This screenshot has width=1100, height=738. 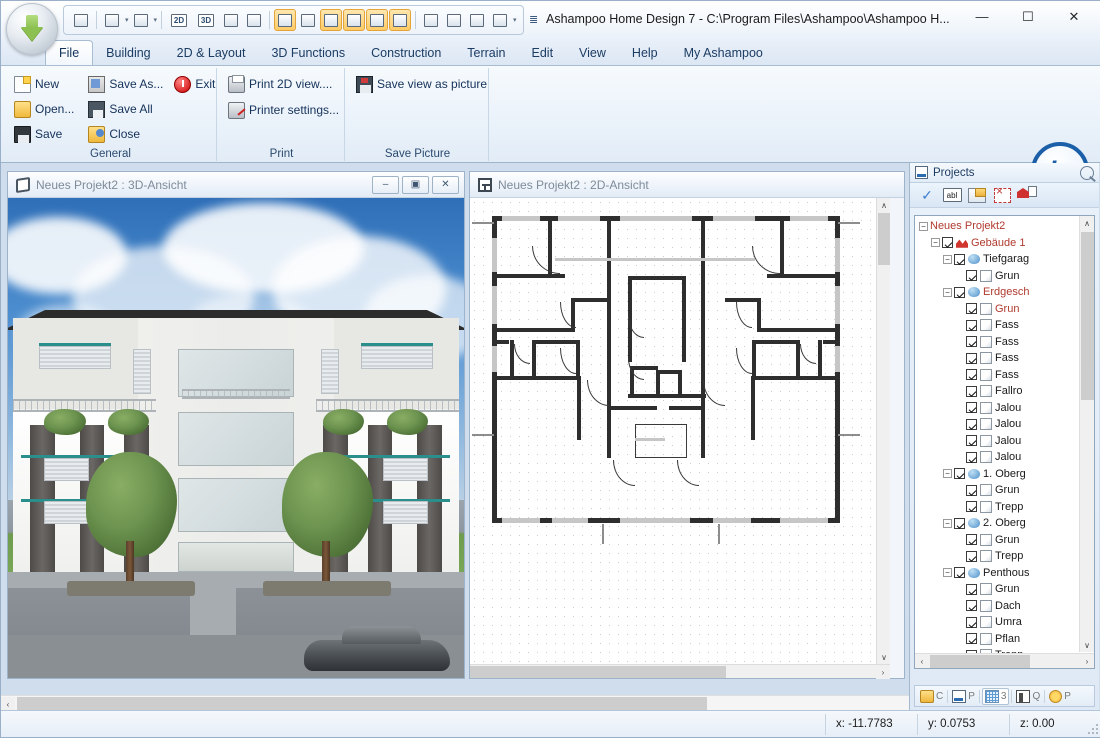 What do you see at coordinates (687, 185) in the screenshot?
I see `window-2d-title-bar: Neues Projekt2 : 2D-Ansicht` at bounding box center [687, 185].